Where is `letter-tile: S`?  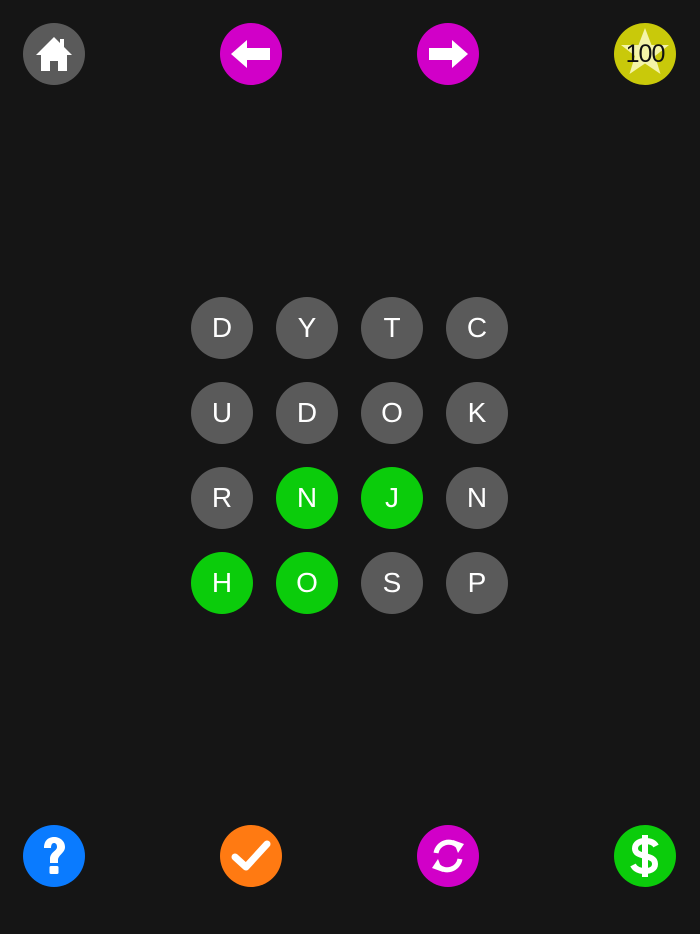 letter-tile: S is located at coordinates (392, 583).